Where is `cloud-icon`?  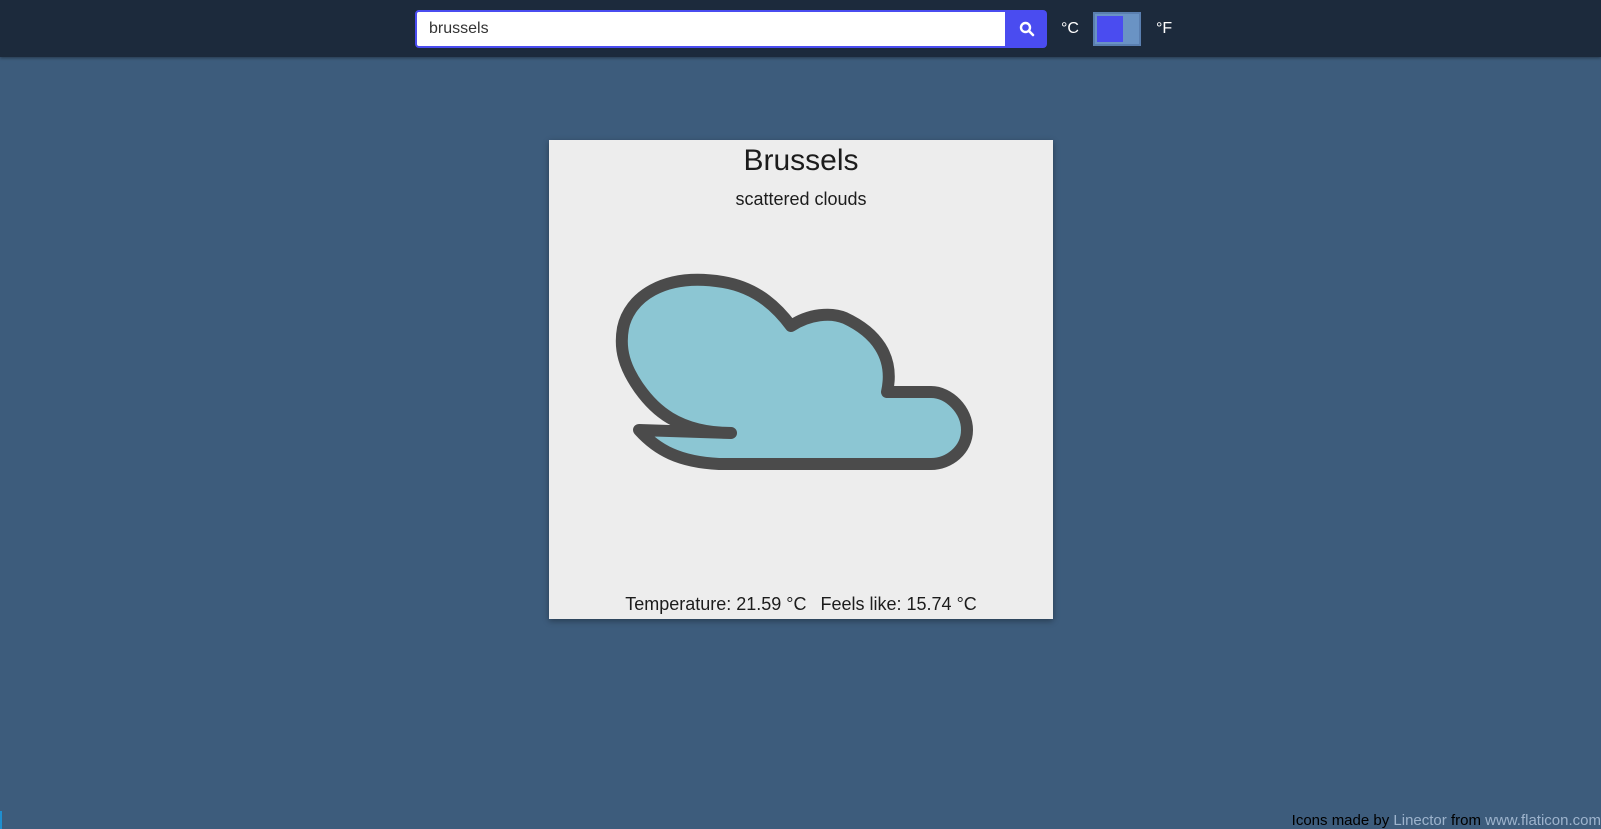 cloud-icon is located at coordinates (794, 371).